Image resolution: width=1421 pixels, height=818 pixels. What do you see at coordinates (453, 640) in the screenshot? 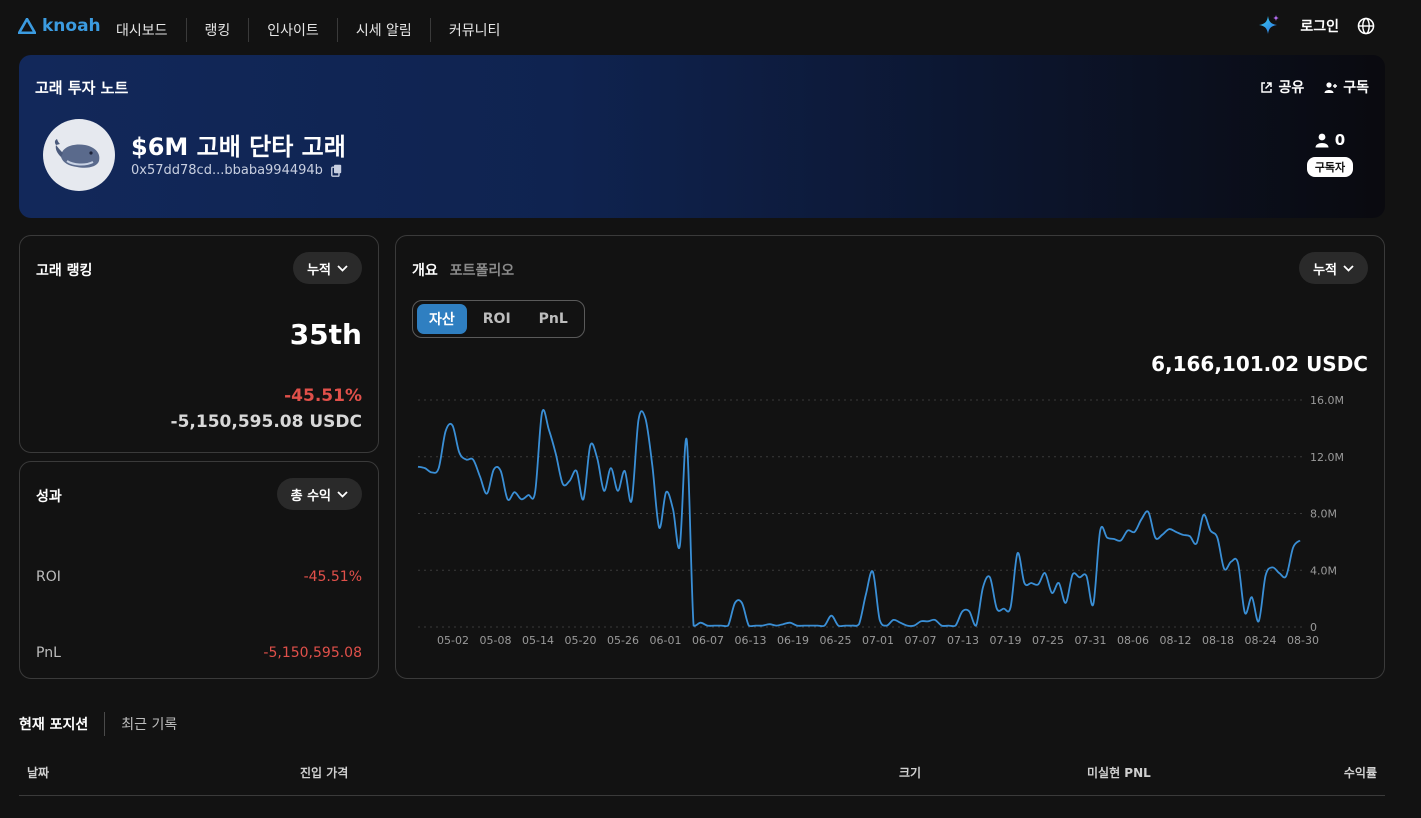
I see `x-tick-label: 05-02` at bounding box center [453, 640].